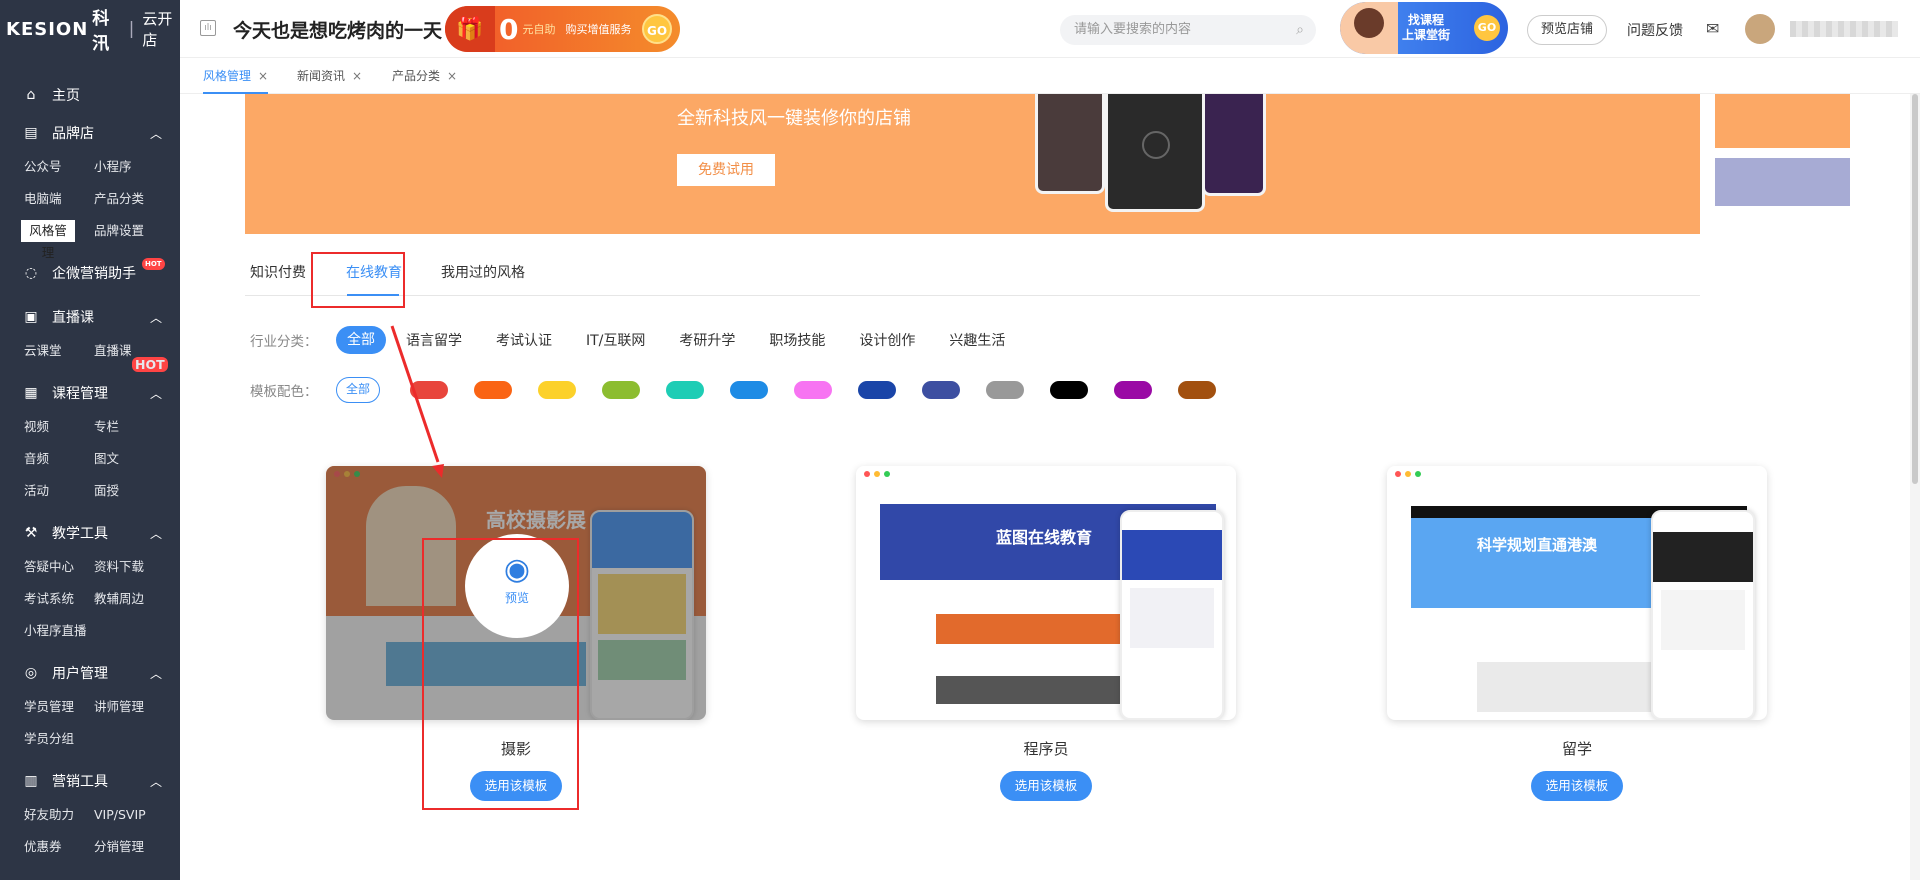 The width and height of the screenshot is (1920, 880). Describe the element at coordinates (562, 29) in the screenshot. I see `promo-banner: 🎁 0 元自助 购买增值服务 GO` at that location.